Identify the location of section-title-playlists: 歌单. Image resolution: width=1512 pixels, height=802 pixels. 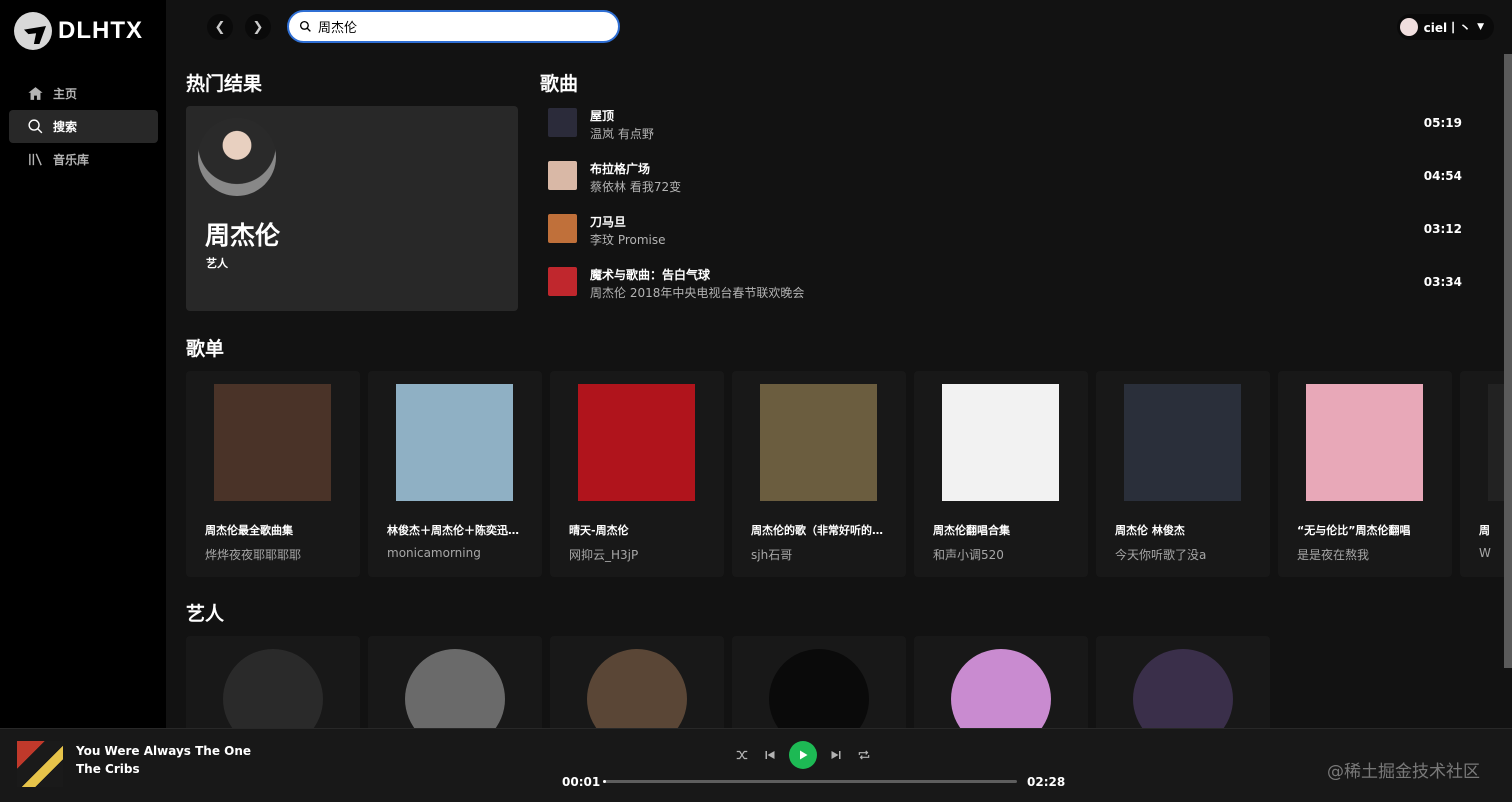
(205, 349).